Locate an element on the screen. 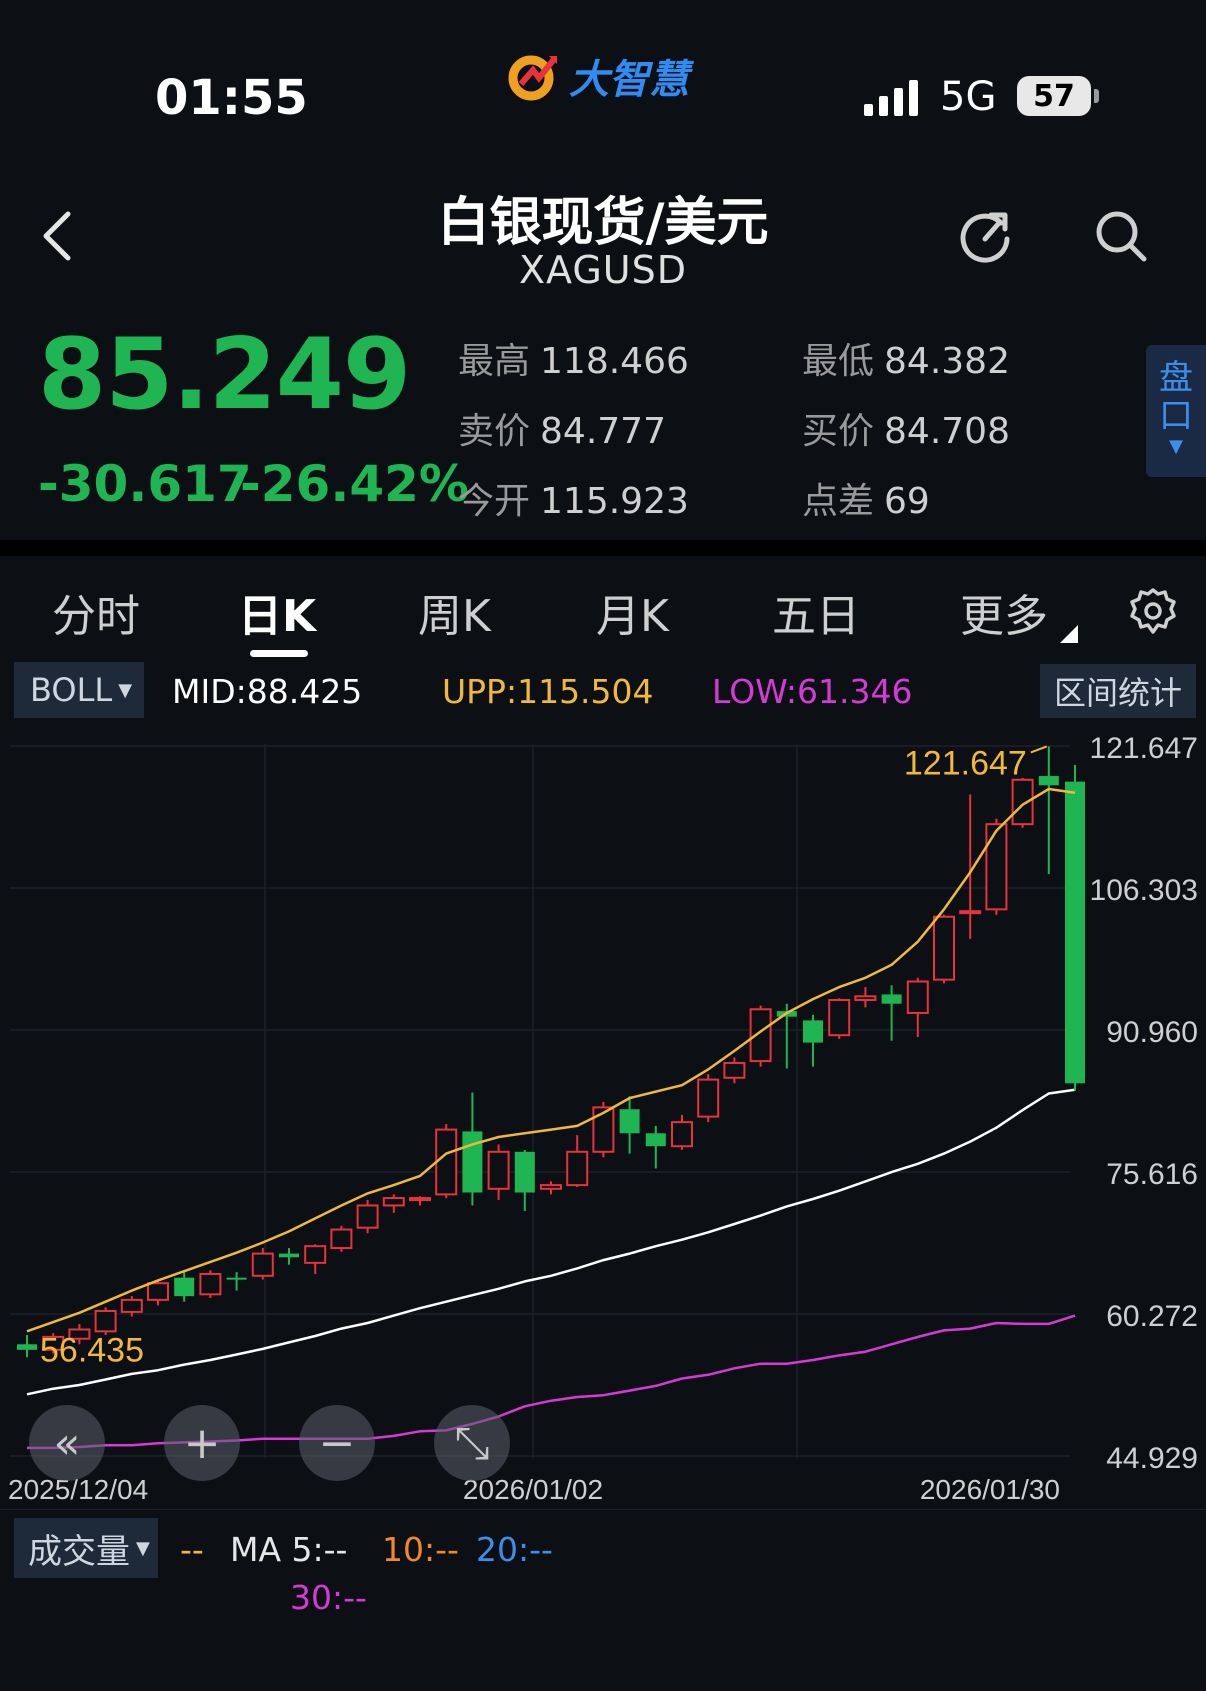 This screenshot has width=1206, height=1691. status-time: 01:55 is located at coordinates (231, 98).